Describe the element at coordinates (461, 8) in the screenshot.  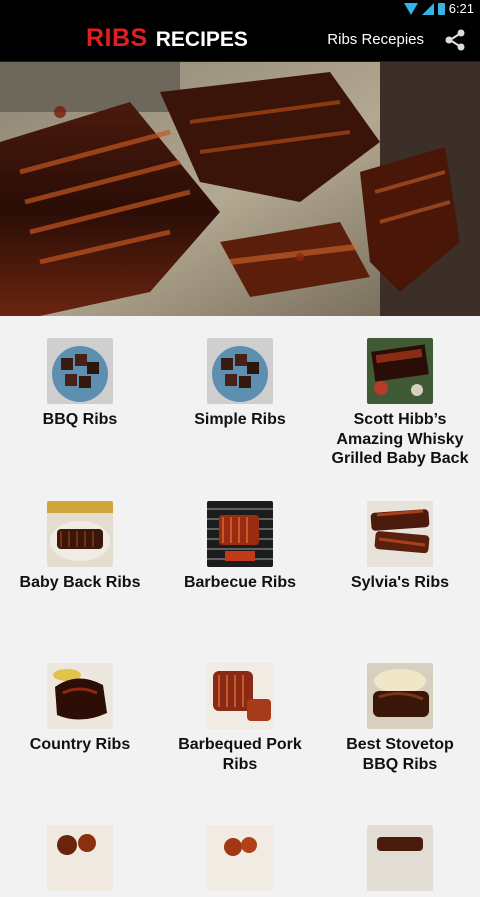
I see `status-time: 6:21` at that location.